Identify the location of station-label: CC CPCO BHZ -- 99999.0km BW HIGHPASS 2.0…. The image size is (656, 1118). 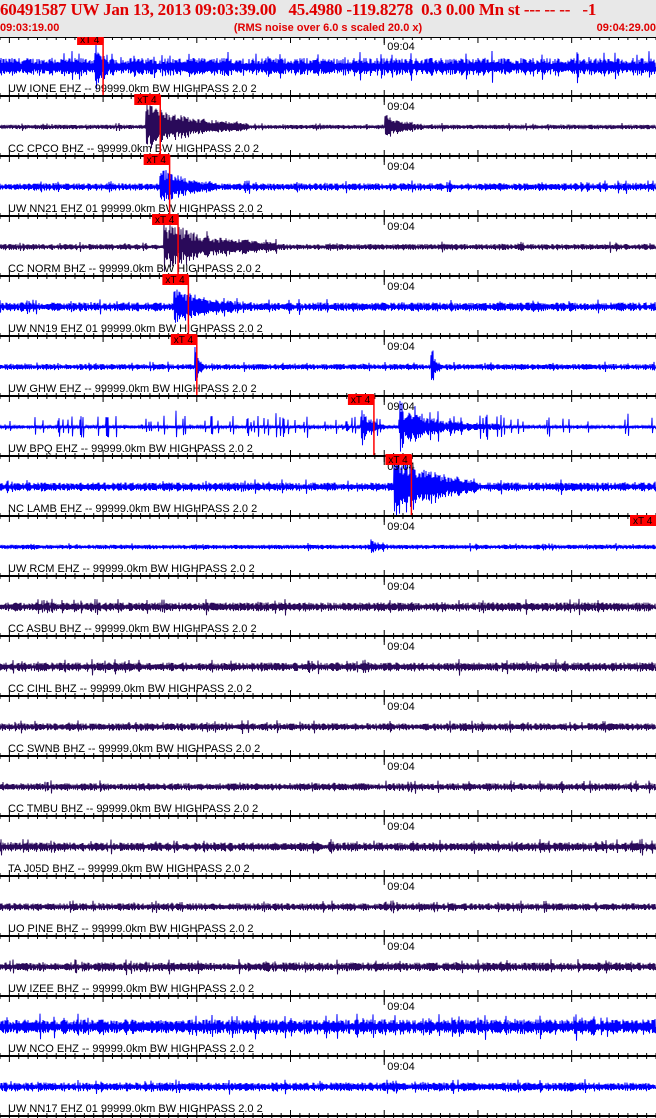
(133, 149).